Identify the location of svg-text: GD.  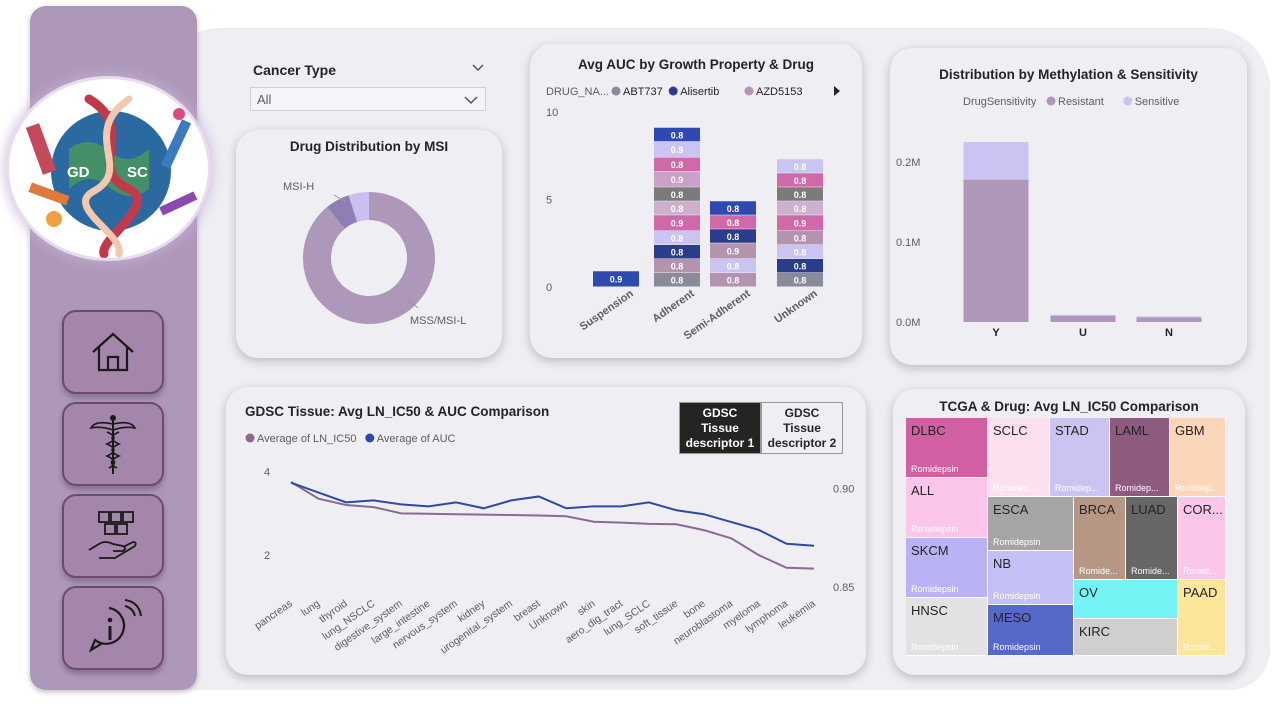
(78, 172).